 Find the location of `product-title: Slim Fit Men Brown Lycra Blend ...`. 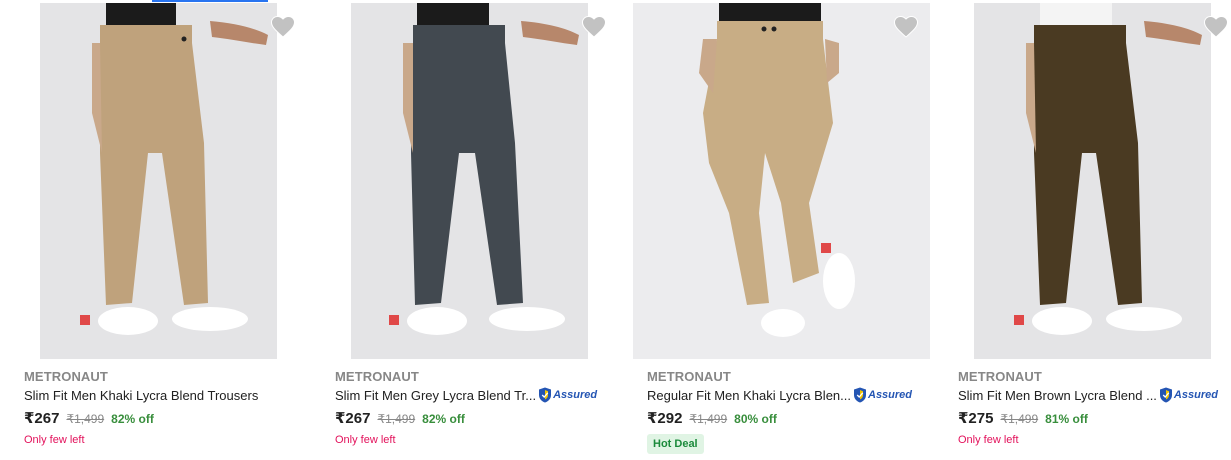

product-title: Slim Fit Men Brown Lycra Blend ... is located at coordinates (1057, 395).